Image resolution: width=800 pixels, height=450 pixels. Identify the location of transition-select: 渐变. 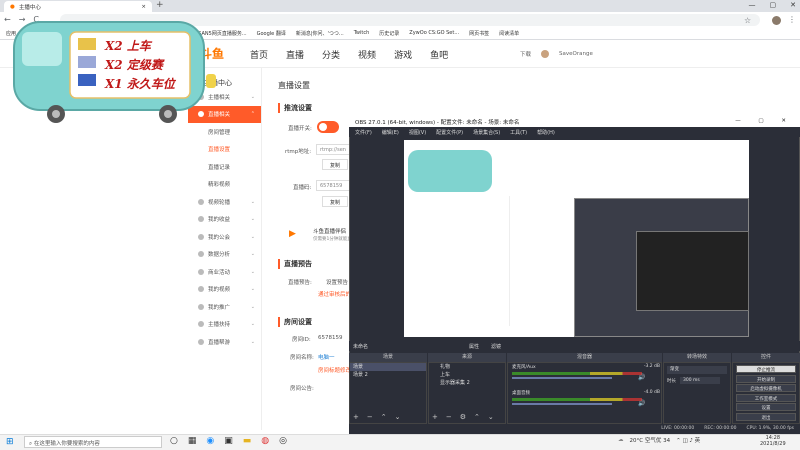
(697, 370).